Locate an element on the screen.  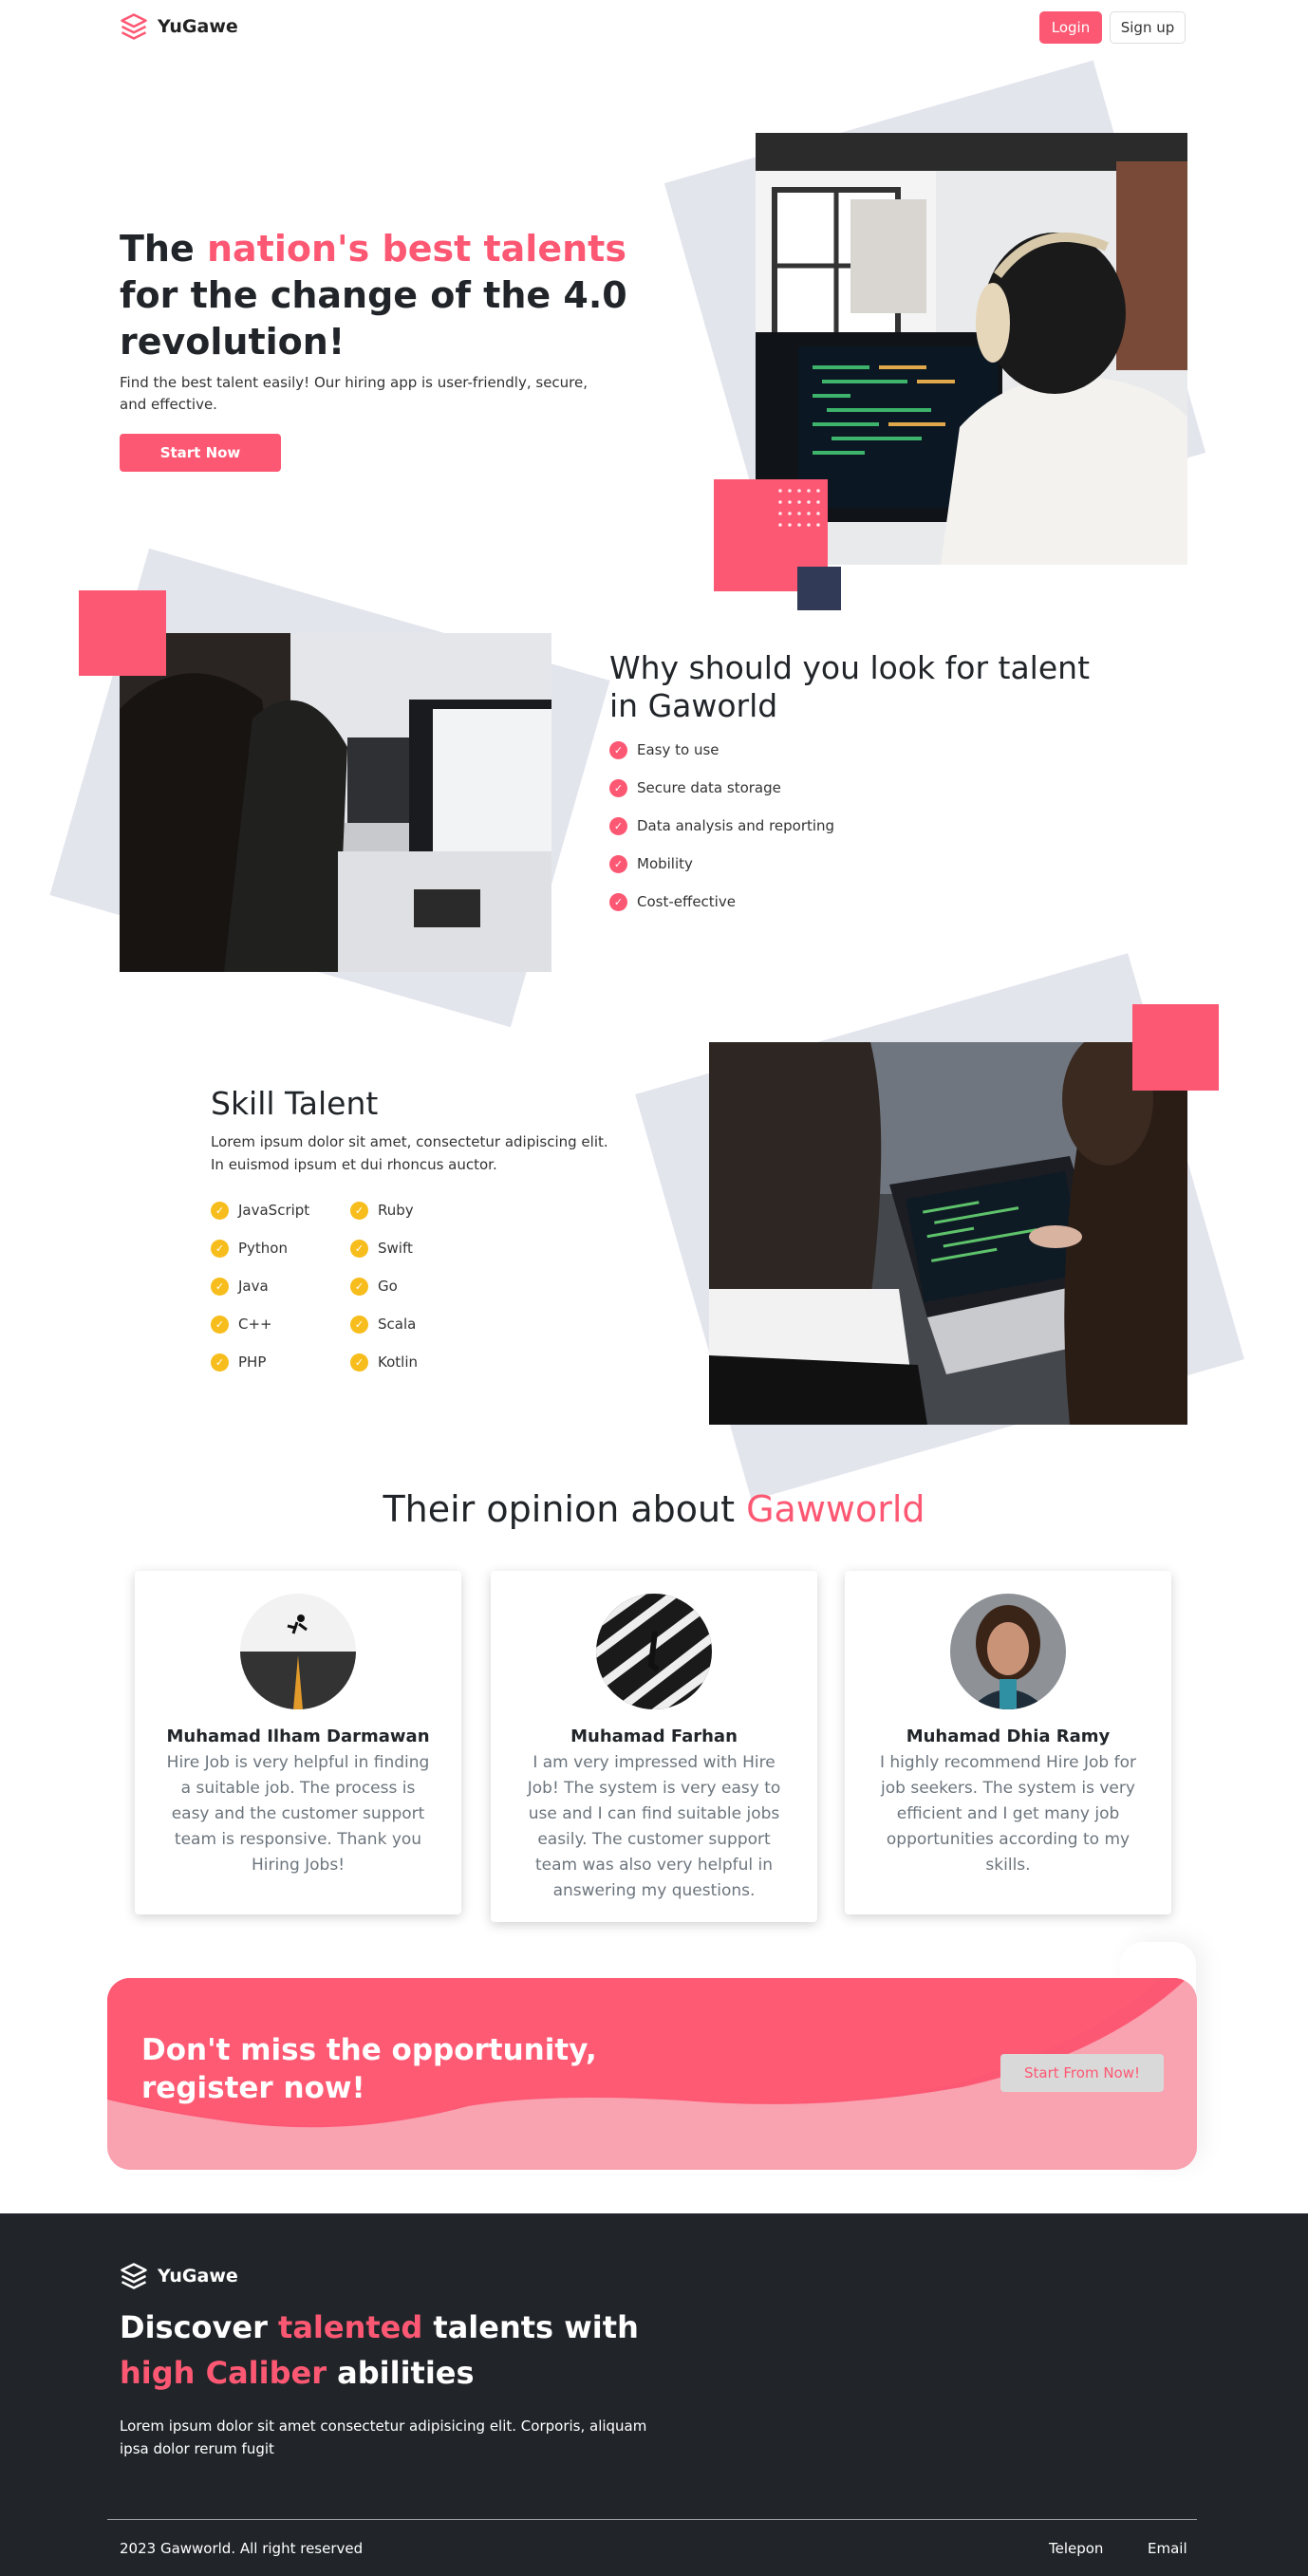
skill-item: ✓ Swift is located at coordinates (384, 1248).